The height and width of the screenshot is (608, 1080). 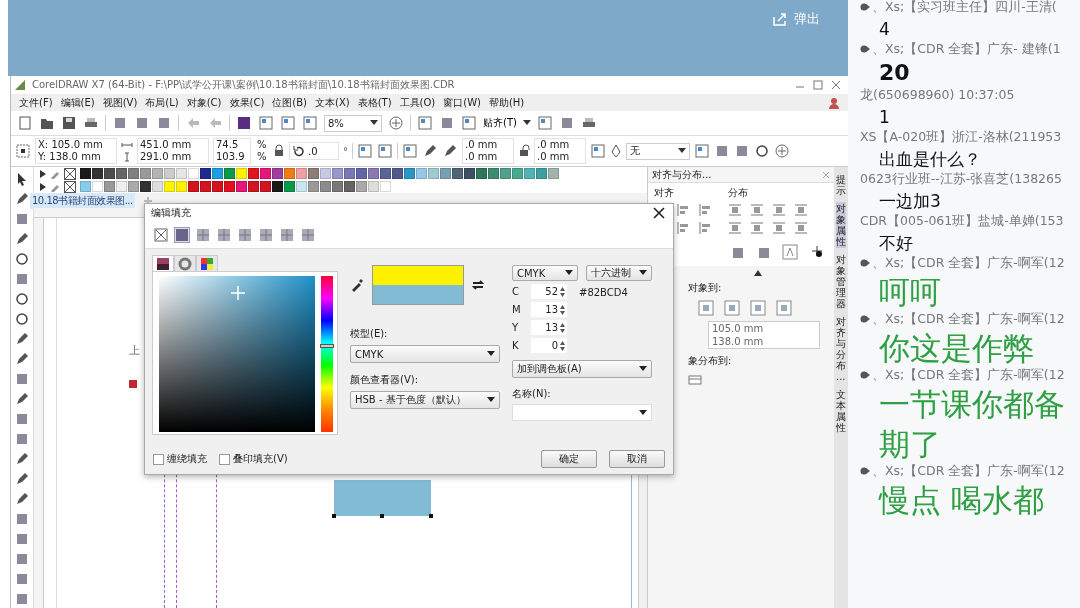 What do you see at coordinates (841, 411) in the screenshot?
I see `side-tab: 文本属性` at bounding box center [841, 411].